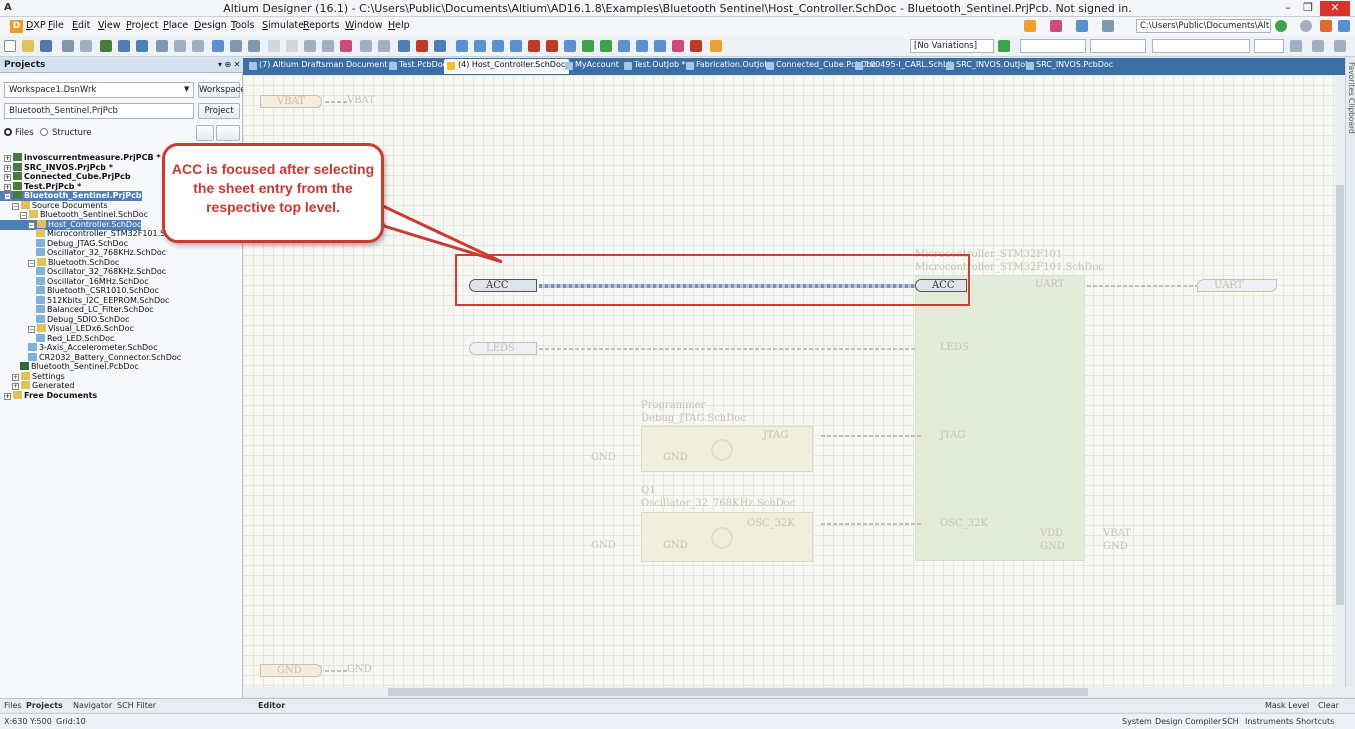  Describe the element at coordinates (16, 26) in the screenshot. I see `dxp-logo-icon: D` at that location.